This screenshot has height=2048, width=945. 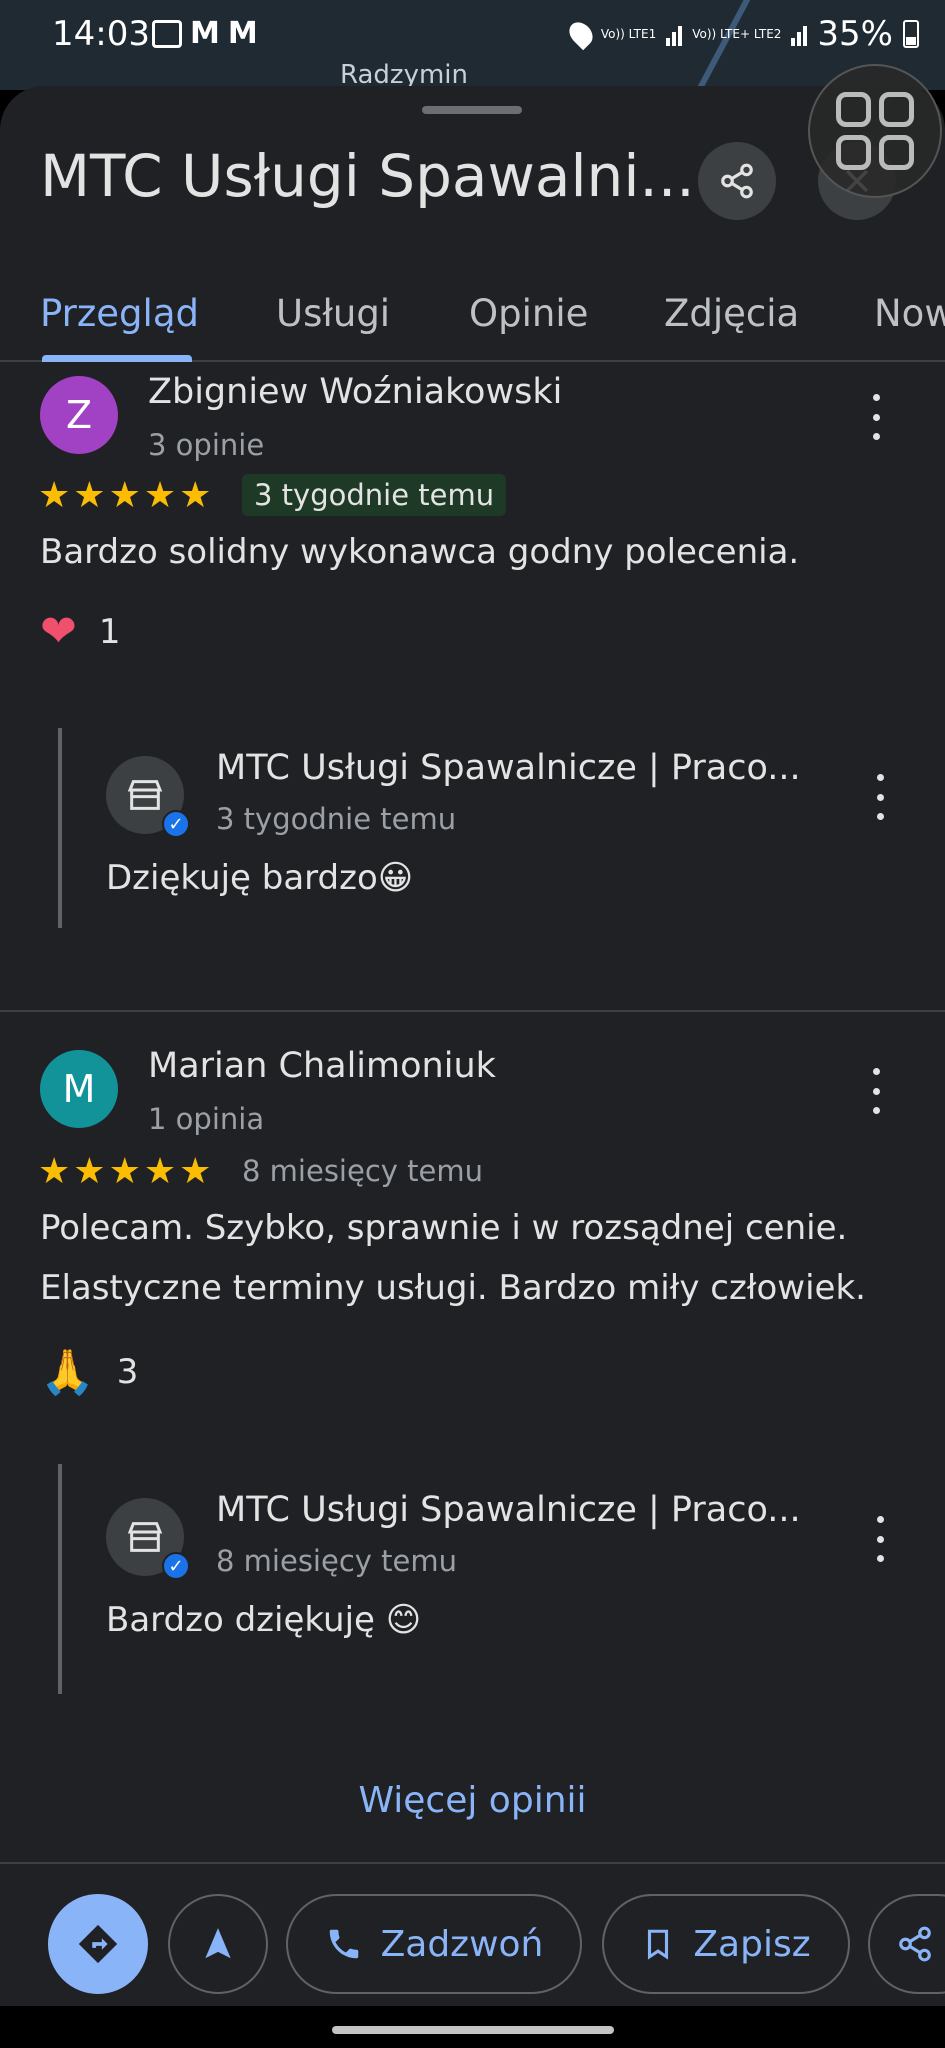 I want to click on save-label: Zapisz, so click(x=752, y=1944).